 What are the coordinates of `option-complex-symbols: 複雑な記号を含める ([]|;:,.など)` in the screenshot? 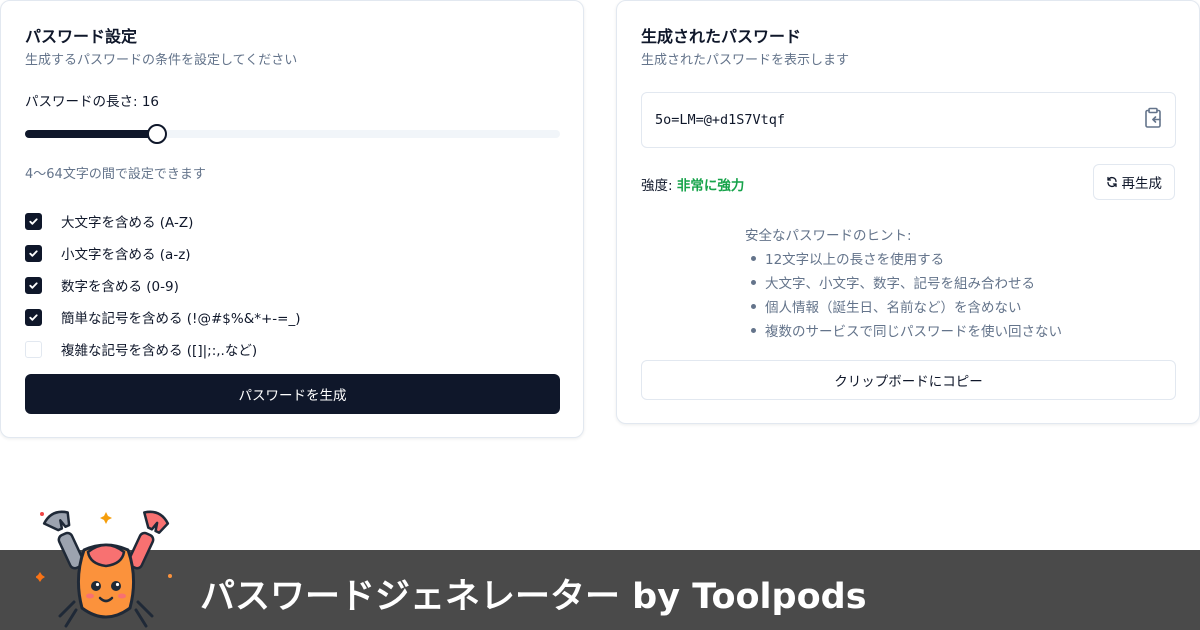 It's located at (163, 349).